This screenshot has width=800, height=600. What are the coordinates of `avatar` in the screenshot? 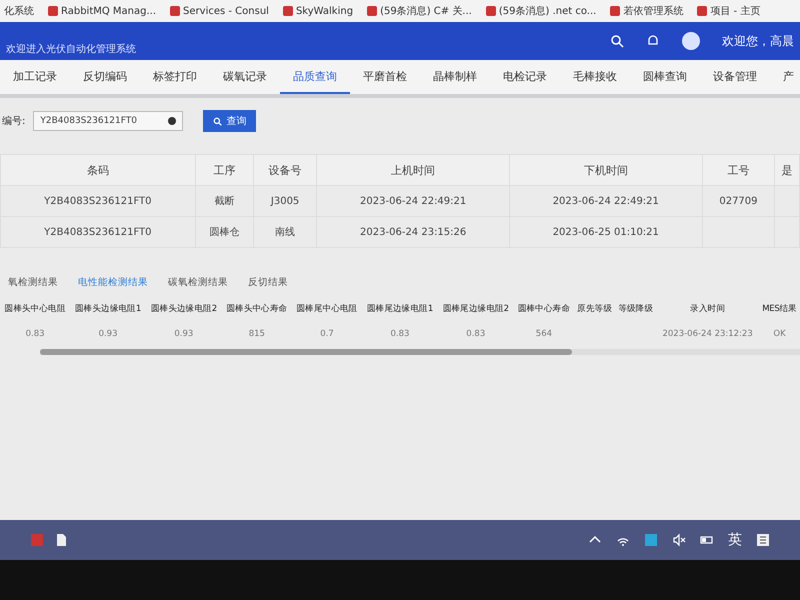 It's located at (691, 41).